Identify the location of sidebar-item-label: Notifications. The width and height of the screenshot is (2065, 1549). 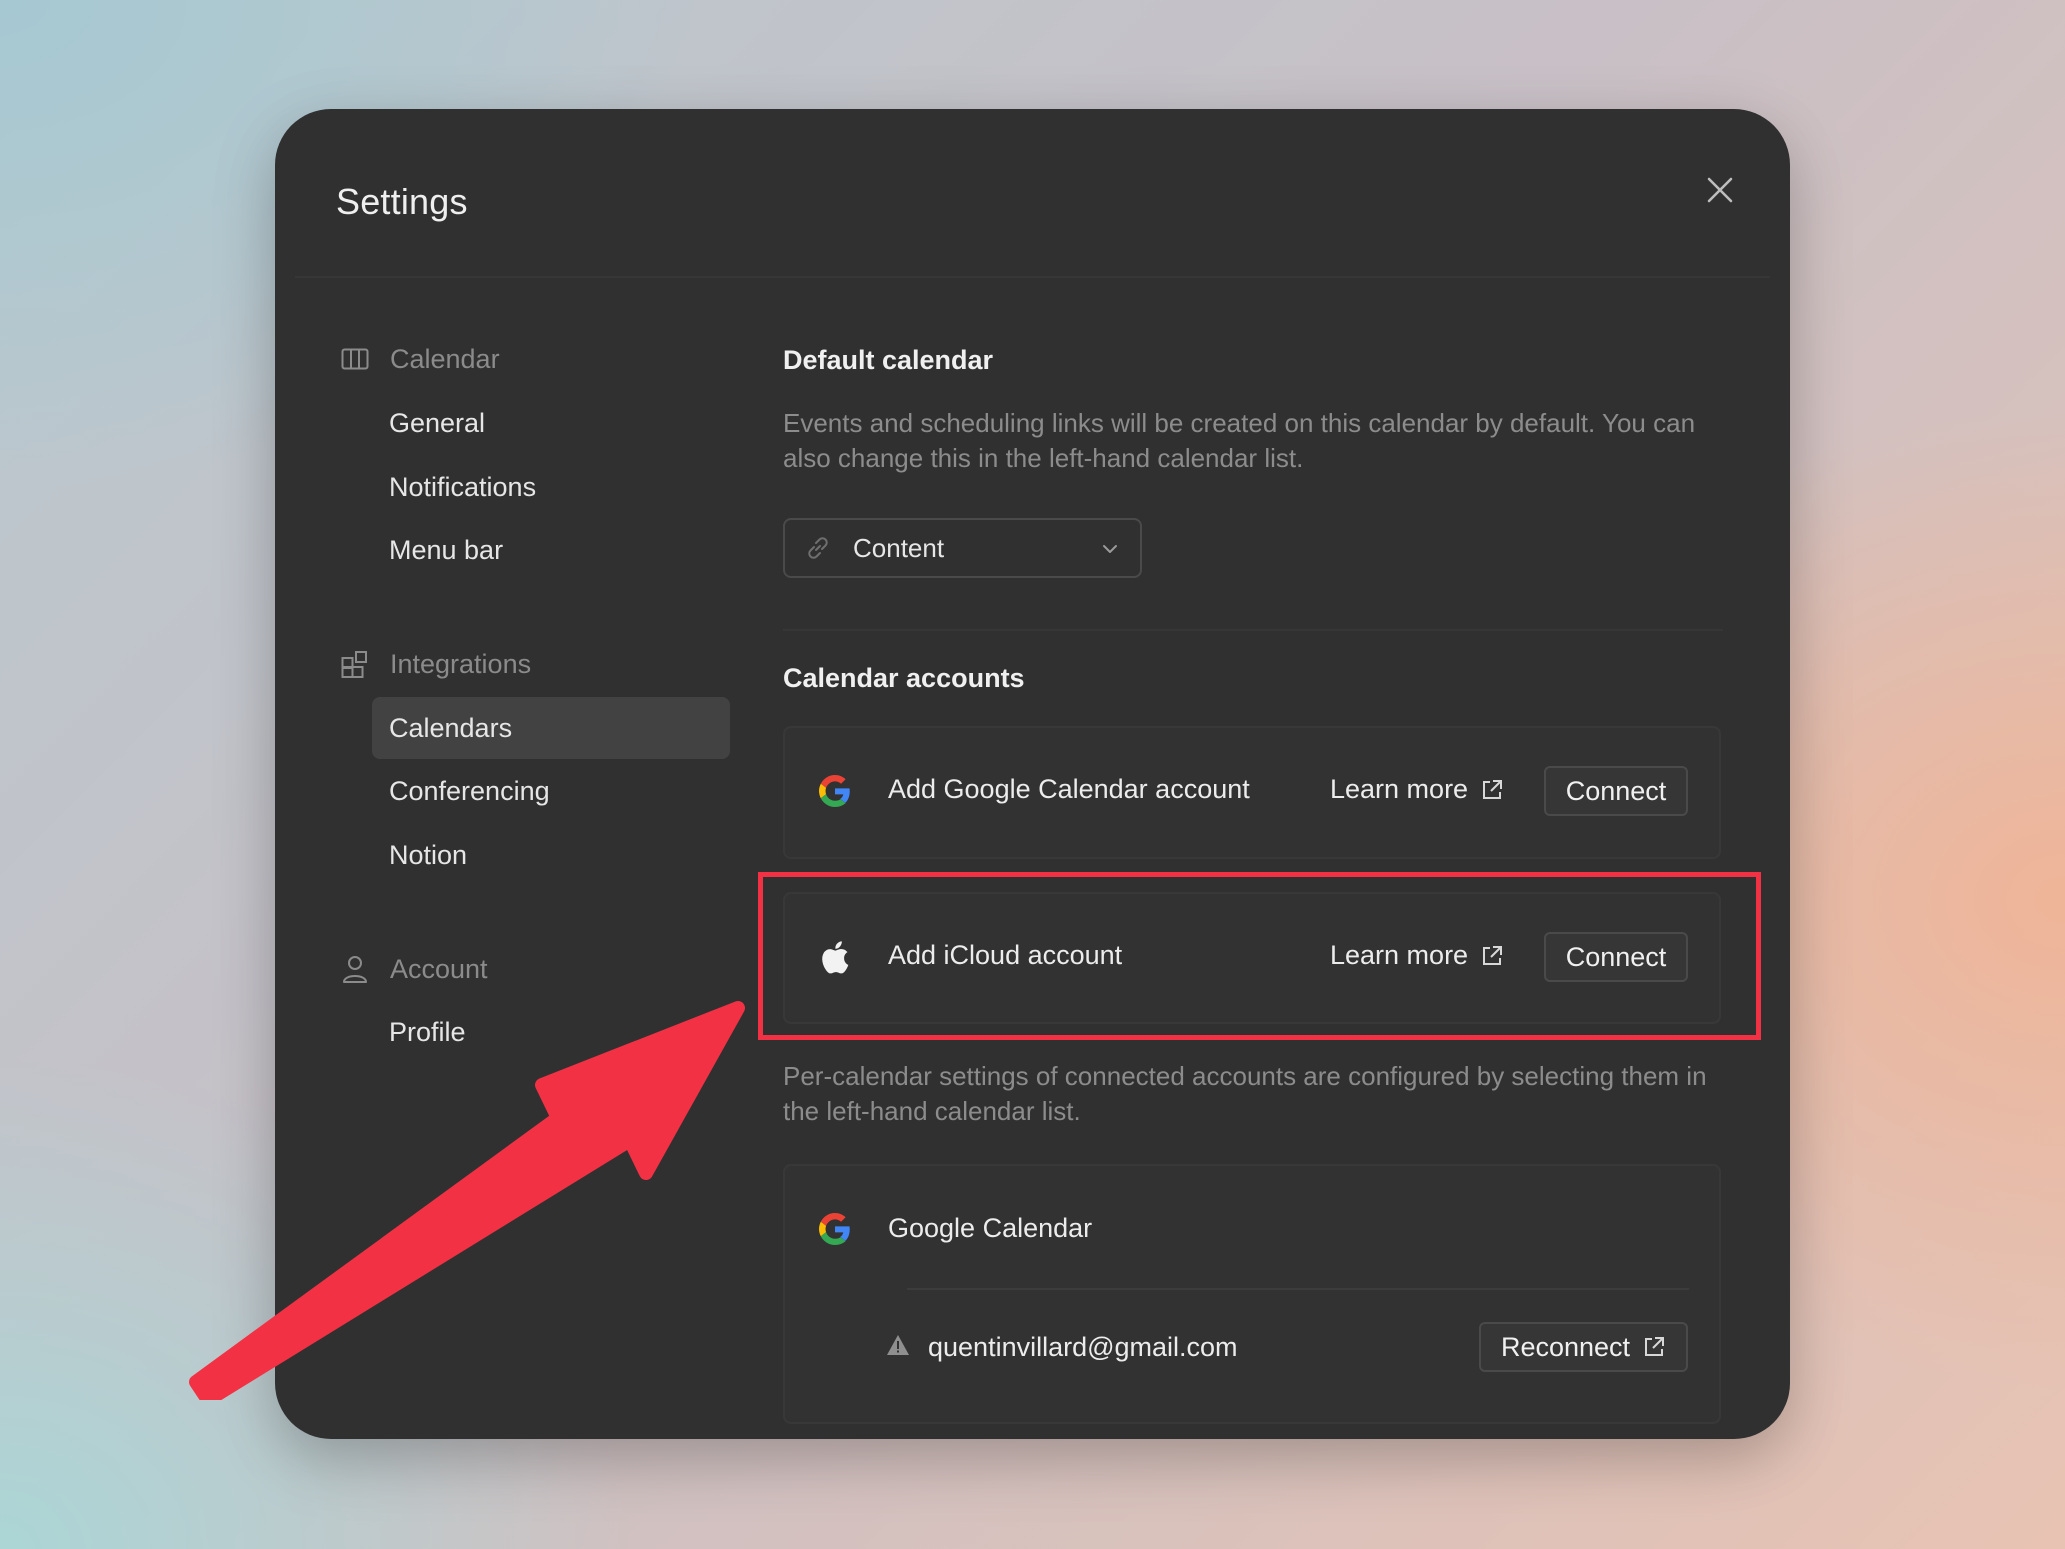
(463, 486).